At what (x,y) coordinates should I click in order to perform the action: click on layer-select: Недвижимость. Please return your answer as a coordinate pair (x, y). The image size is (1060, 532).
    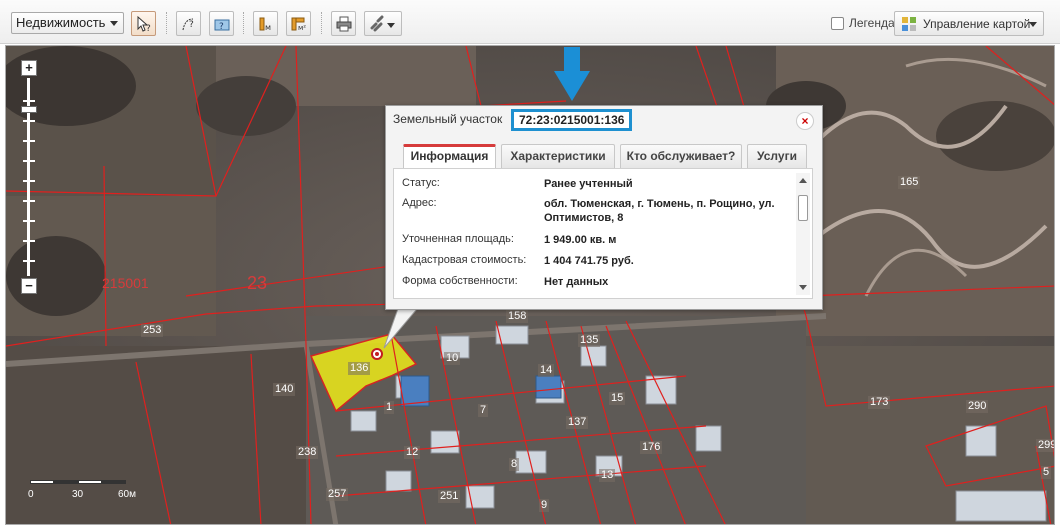
    Looking at the image, I should click on (67, 23).